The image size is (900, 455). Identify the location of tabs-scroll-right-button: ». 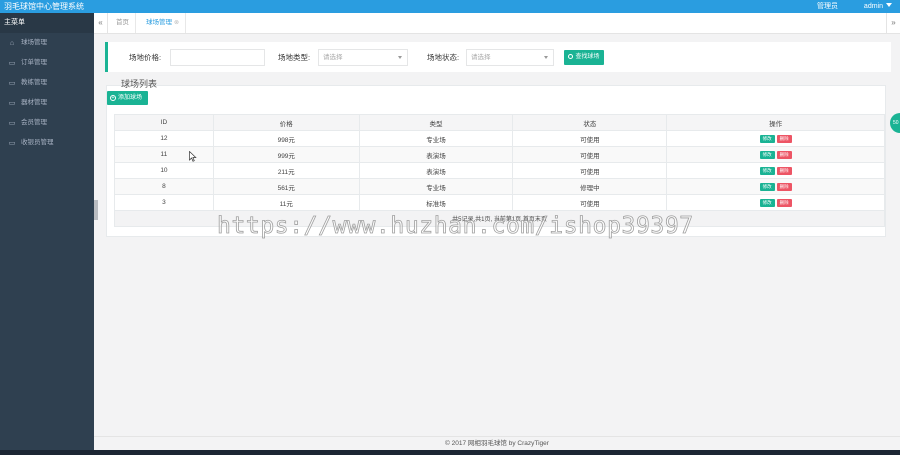
(893, 23).